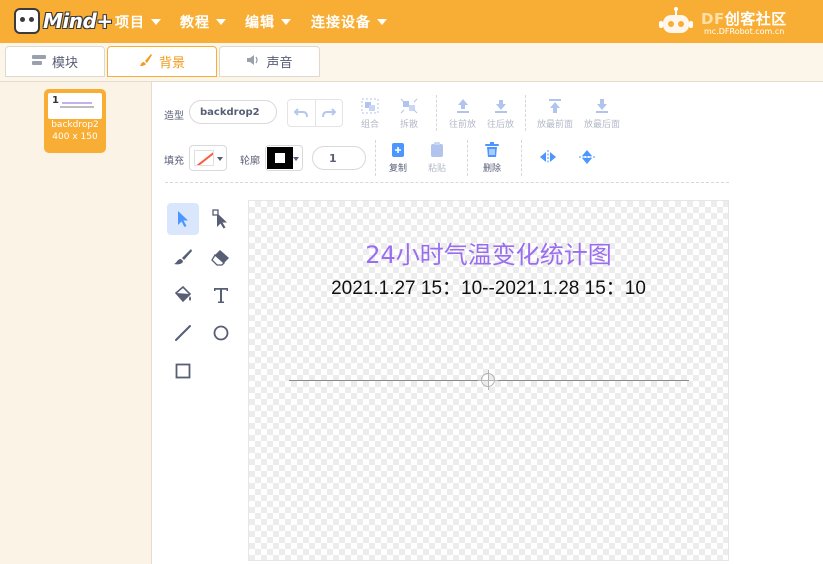  What do you see at coordinates (339, 158) in the screenshot?
I see `outline-width-input: 1` at bounding box center [339, 158].